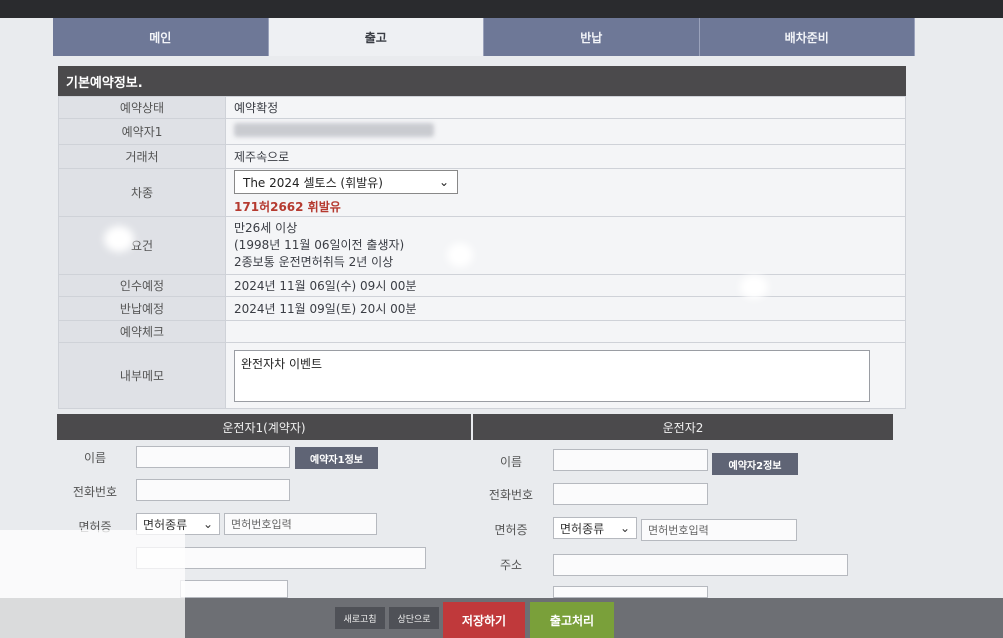 This screenshot has height=638, width=1003. What do you see at coordinates (213, 457) in the screenshot?
I see `driver1-name-input` at bounding box center [213, 457].